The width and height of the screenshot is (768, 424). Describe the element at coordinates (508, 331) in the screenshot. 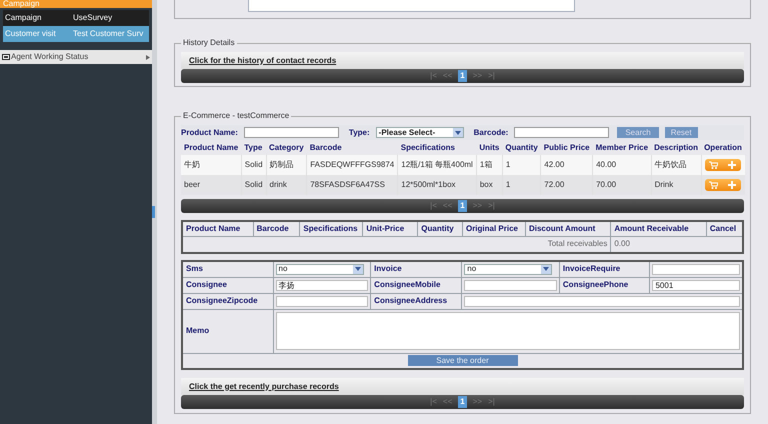

I see `memo-field` at that location.